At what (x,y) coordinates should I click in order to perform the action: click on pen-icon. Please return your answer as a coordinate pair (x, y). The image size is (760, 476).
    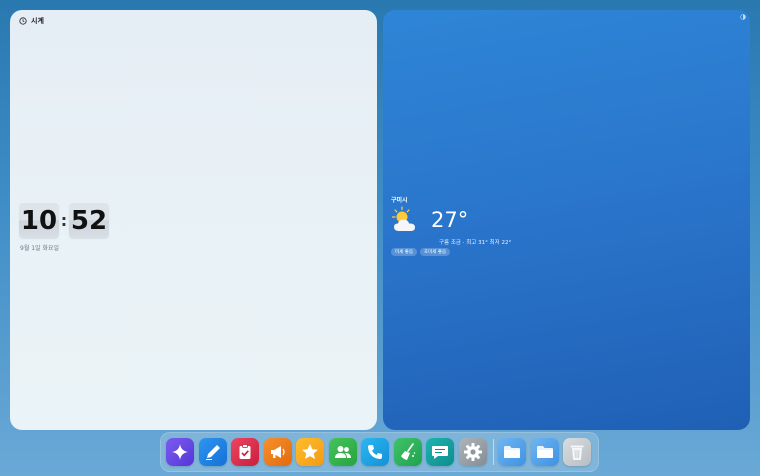
    Looking at the image, I should click on (212, 452).